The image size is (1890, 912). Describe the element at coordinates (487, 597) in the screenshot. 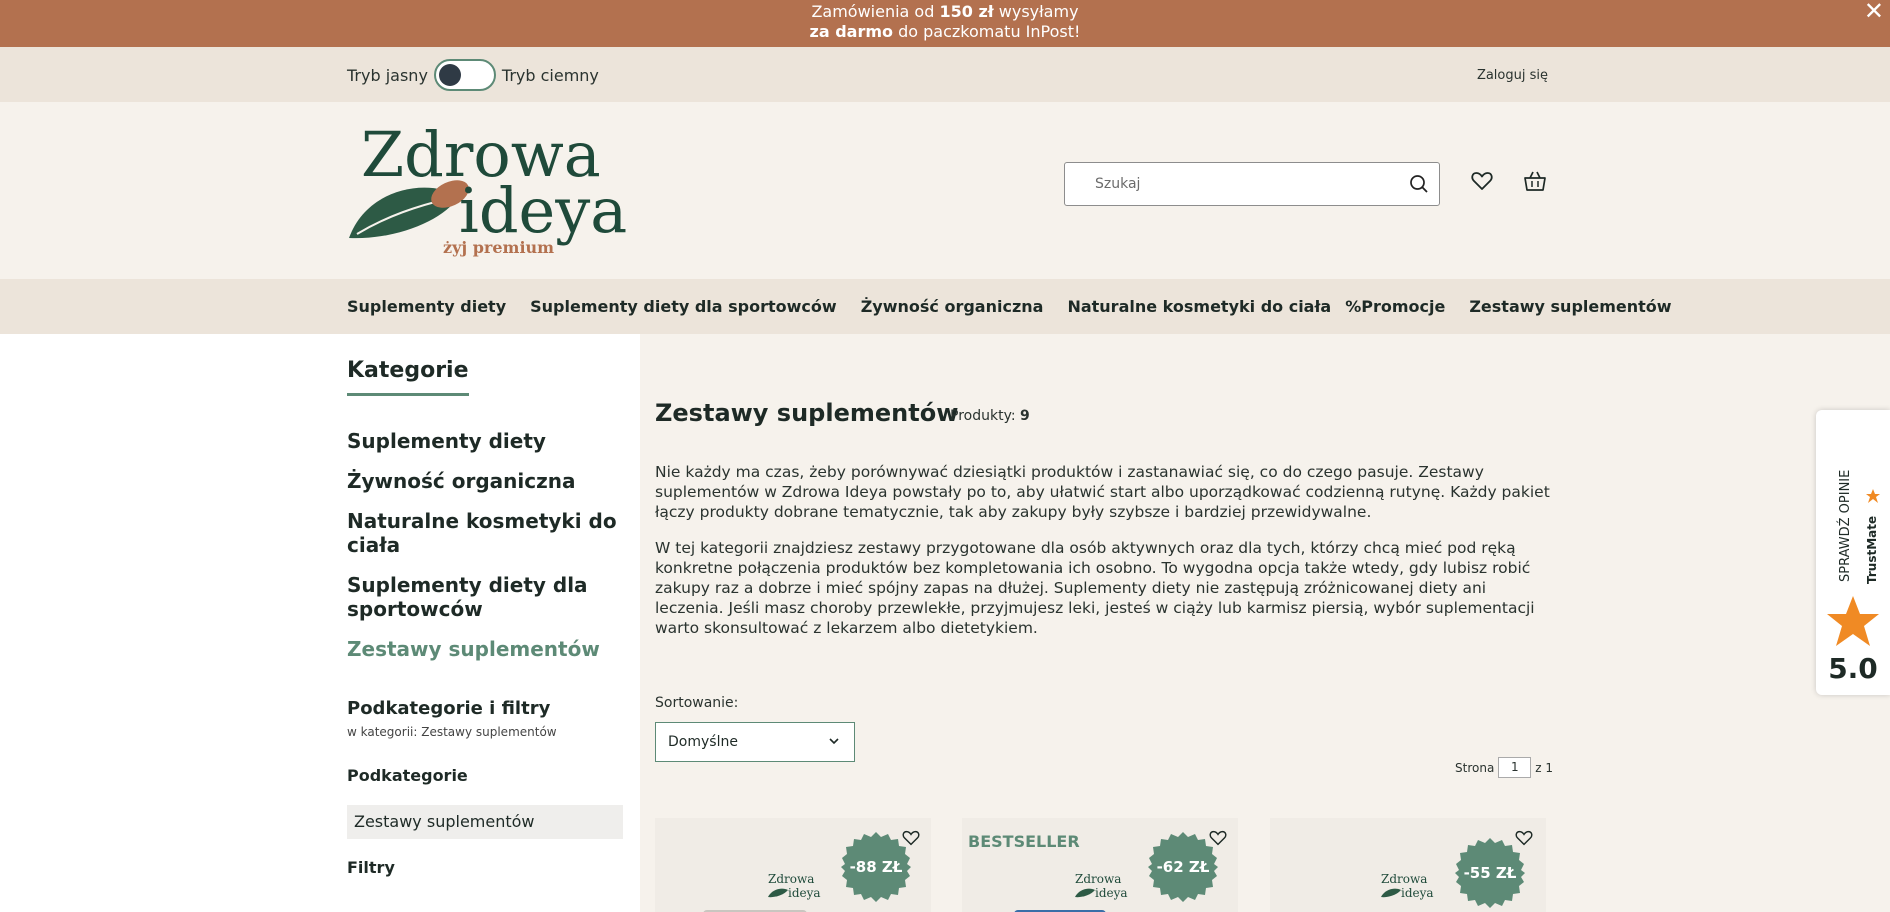

I see `category-link-sport-supplements: Suplementy diety dla sportowców` at that location.